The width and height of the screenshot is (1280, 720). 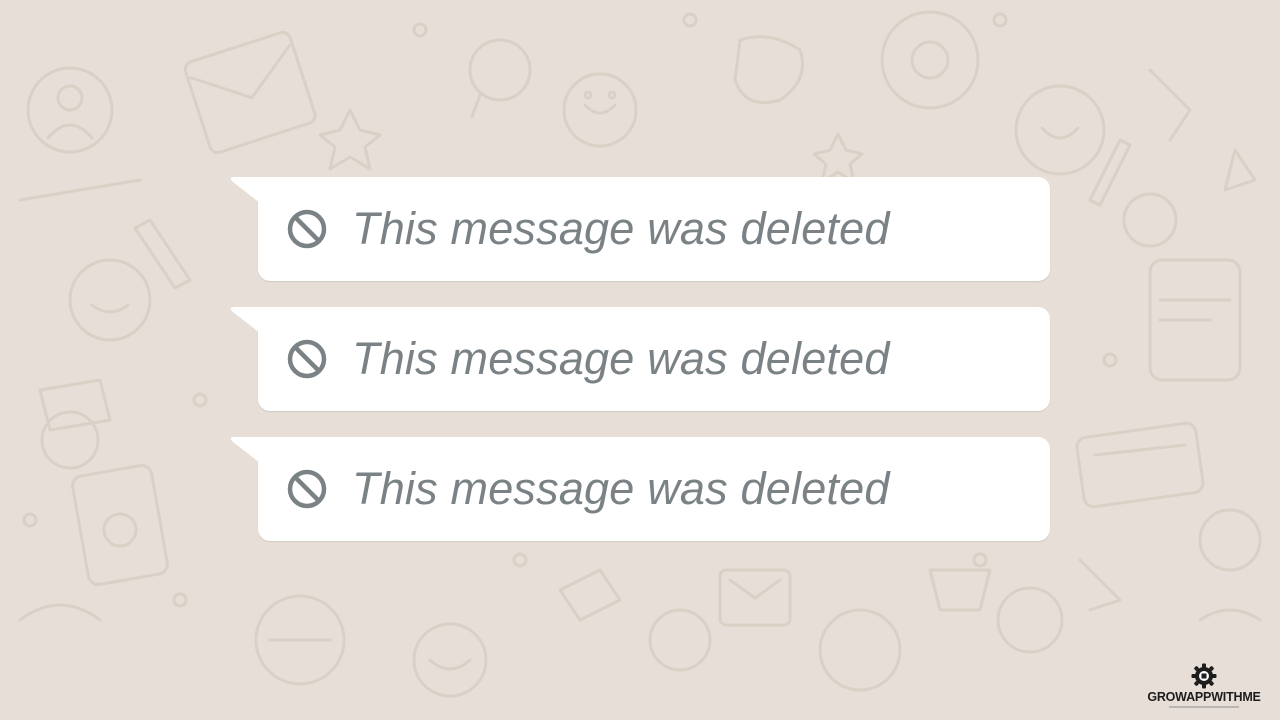 I want to click on watermark-name: GROWAPPWITHME, so click(x=1204, y=697).